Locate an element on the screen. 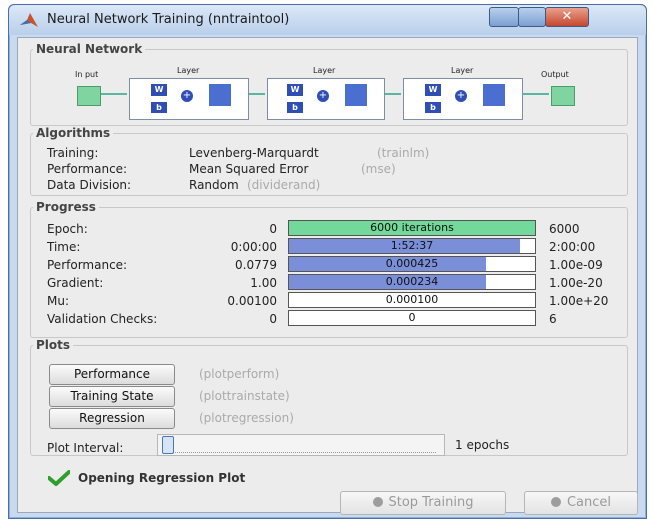  gradient-current: 0.000234 is located at coordinates (412, 281).